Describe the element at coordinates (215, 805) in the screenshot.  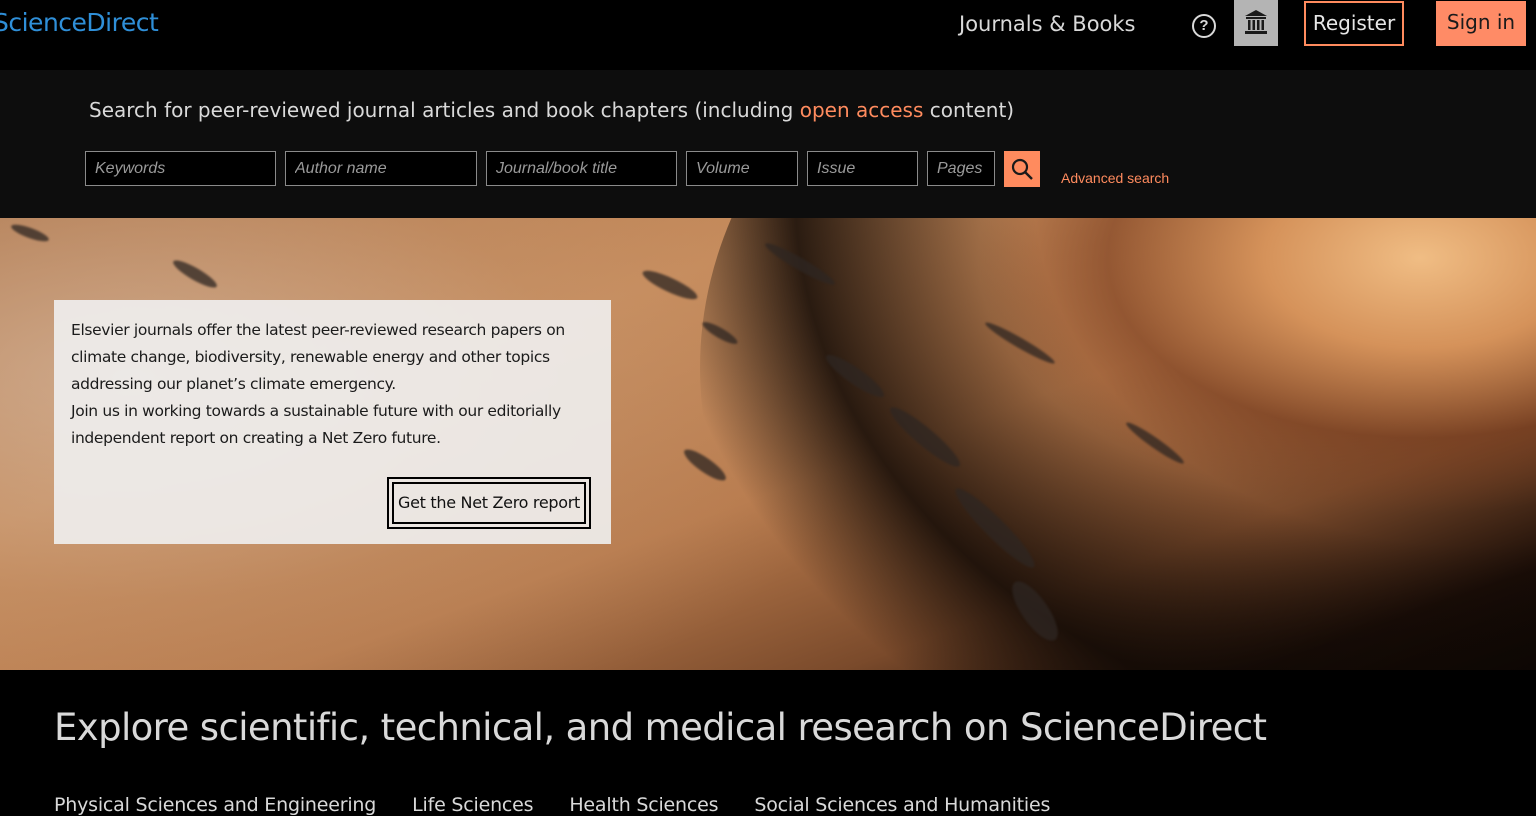
I see `tab-physical-sciences: Physical Sciences and Engineering` at that location.